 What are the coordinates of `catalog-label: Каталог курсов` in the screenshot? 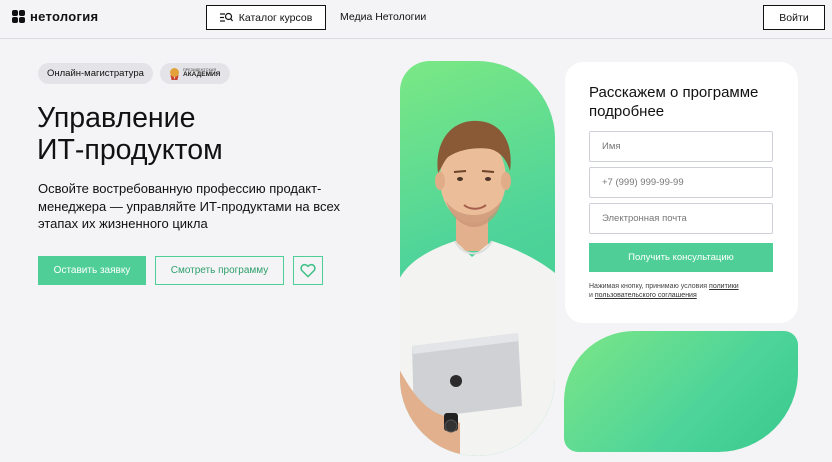 It's located at (275, 17).